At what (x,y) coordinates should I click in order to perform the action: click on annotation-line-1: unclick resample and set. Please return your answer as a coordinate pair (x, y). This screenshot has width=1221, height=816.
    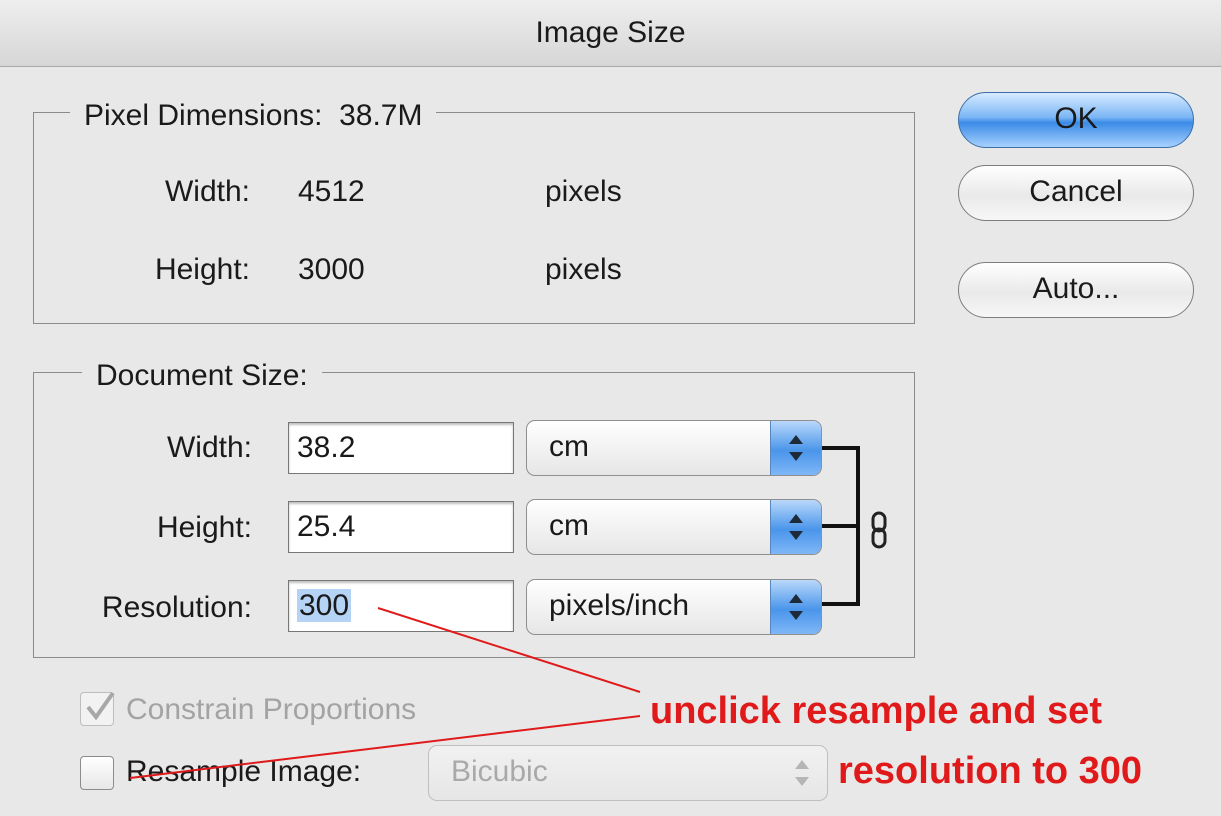
    Looking at the image, I should click on (876, 711).